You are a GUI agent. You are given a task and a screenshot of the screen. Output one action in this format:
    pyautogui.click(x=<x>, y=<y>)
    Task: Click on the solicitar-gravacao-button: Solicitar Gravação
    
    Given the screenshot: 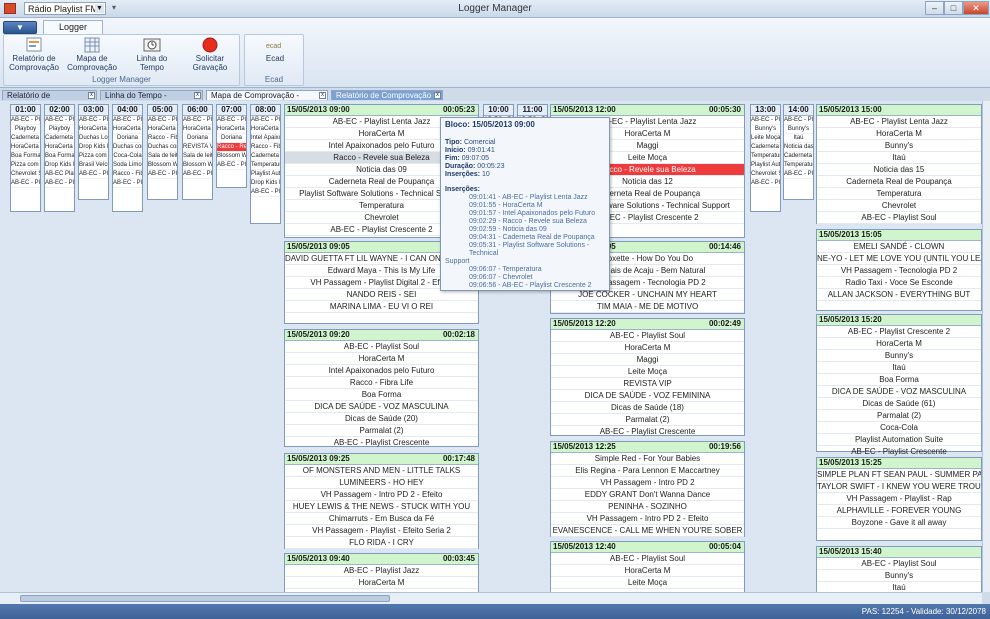 What is the action you would take?
    pyautogui.click(x=210, y=55)
    